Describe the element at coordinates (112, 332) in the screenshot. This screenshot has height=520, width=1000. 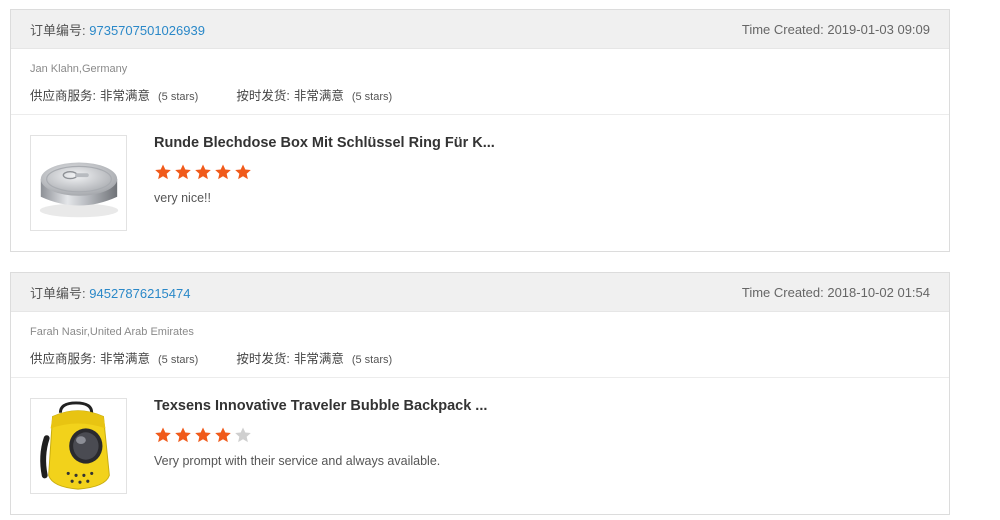
I see `buyer-name-country: Farah Nasir,United Arab Emirates` at that location.